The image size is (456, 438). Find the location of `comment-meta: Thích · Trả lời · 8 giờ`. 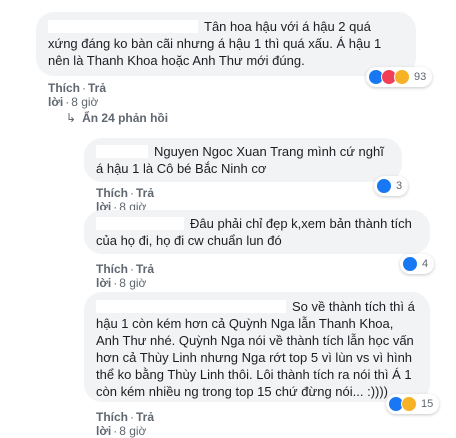

comment-meta: Thích · Trả lời · 8 giờ is located at coordinates (77, 95).